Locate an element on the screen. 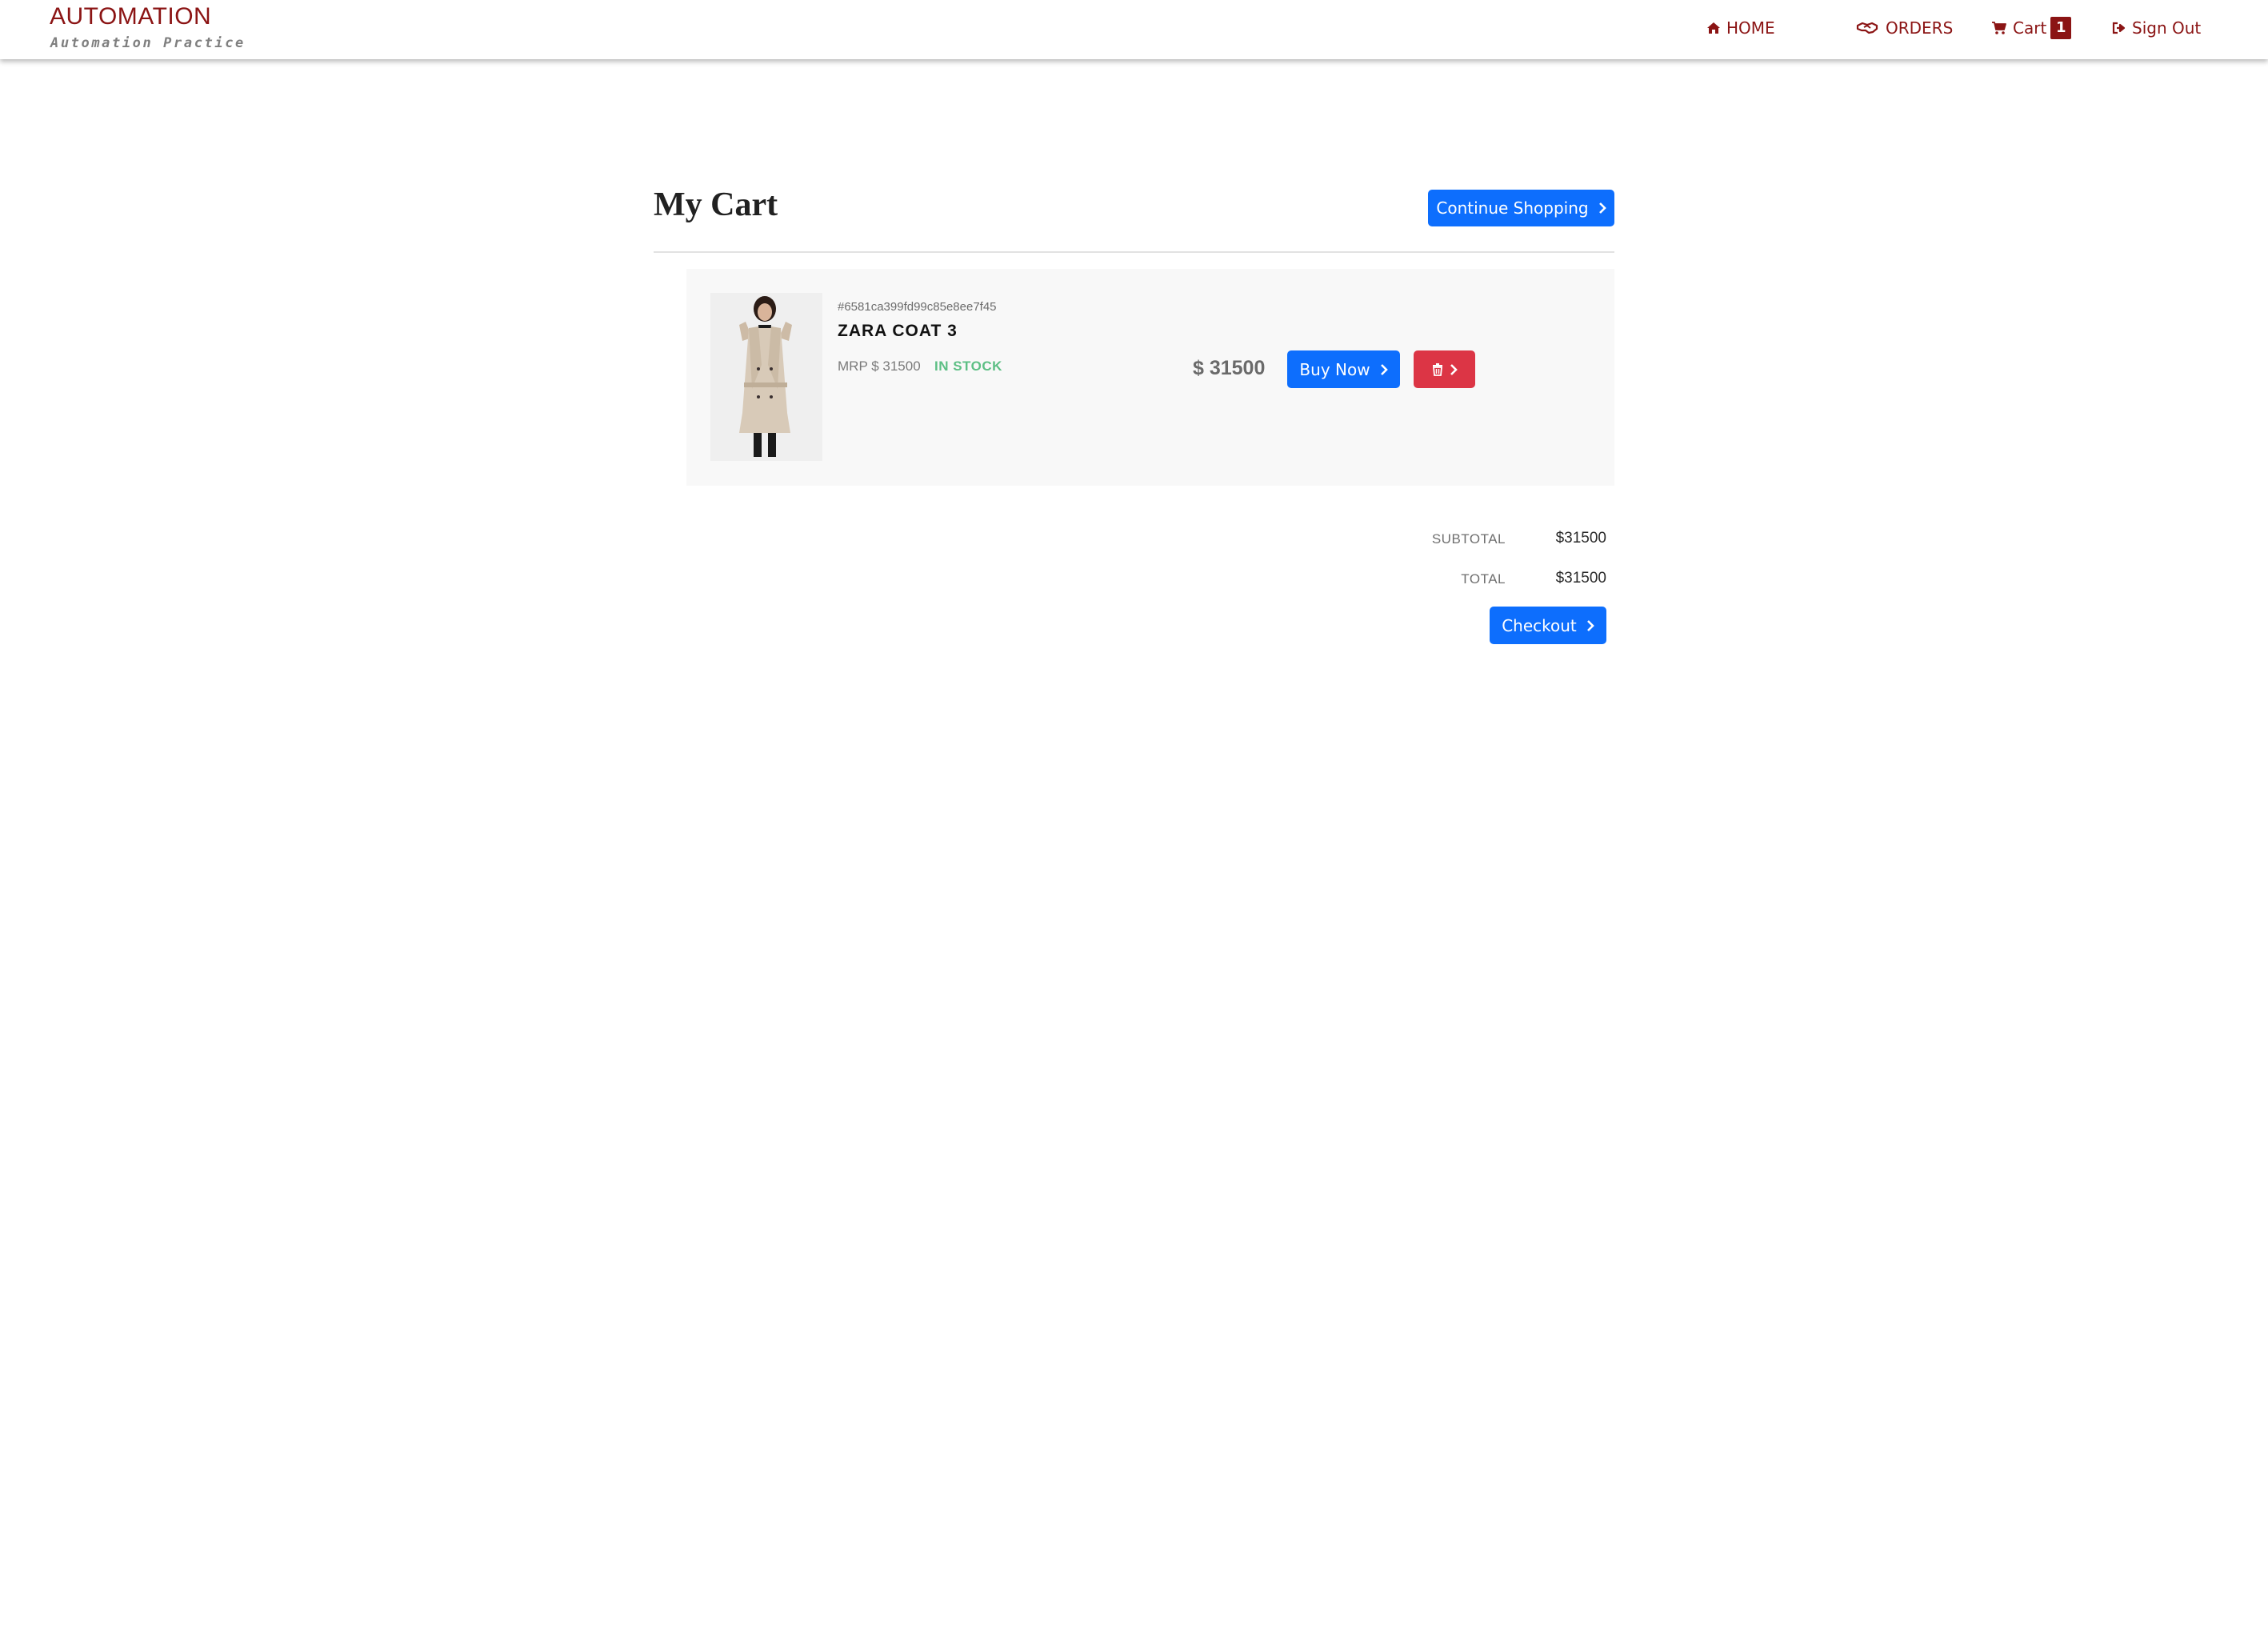 The image size is (2268, 1650). home-icon is located at coordinates (1713, 28).